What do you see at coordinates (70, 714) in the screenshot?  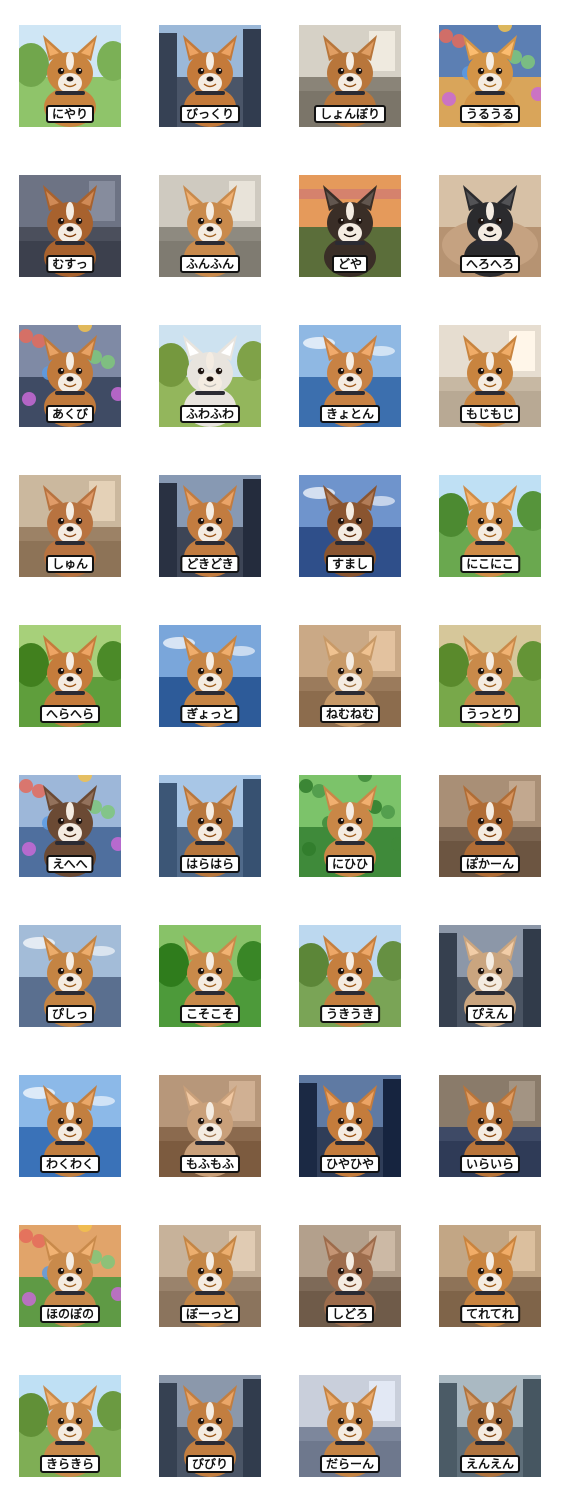 I see `sticker-label: へらへら` at bounding box center [70, 714].